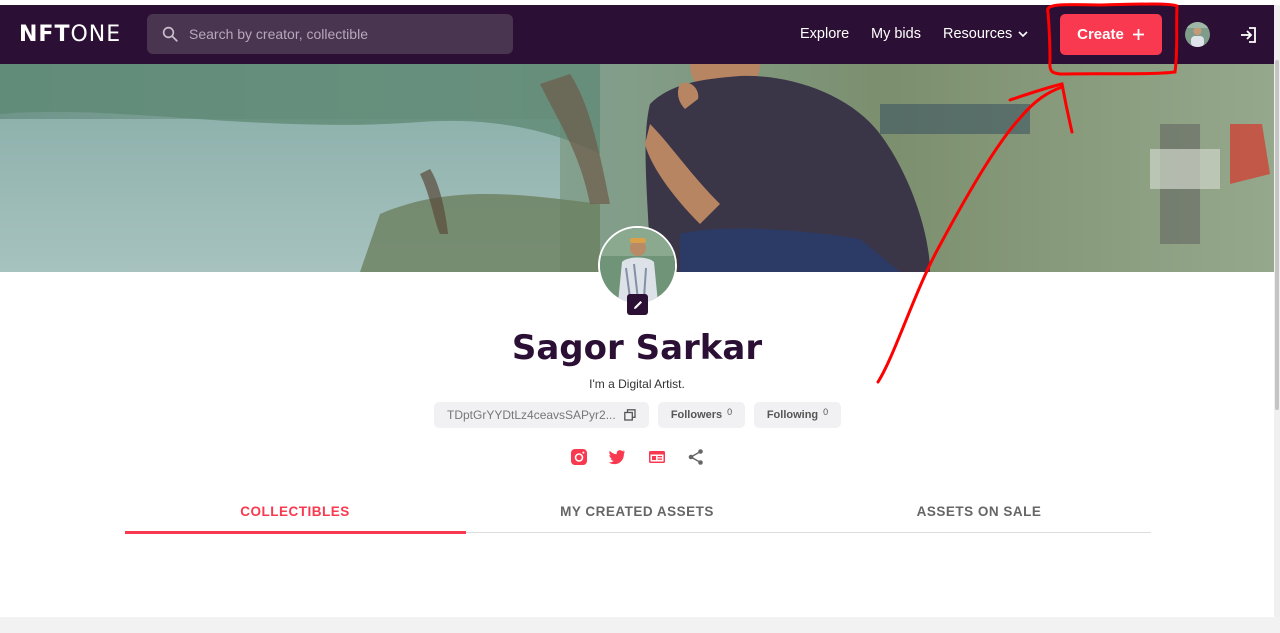 This screenshot has width=1280, height=633. Describe the element at coordinates (896, 34) in the screenshot. I see `nav-my-bids: My bids` at that location.